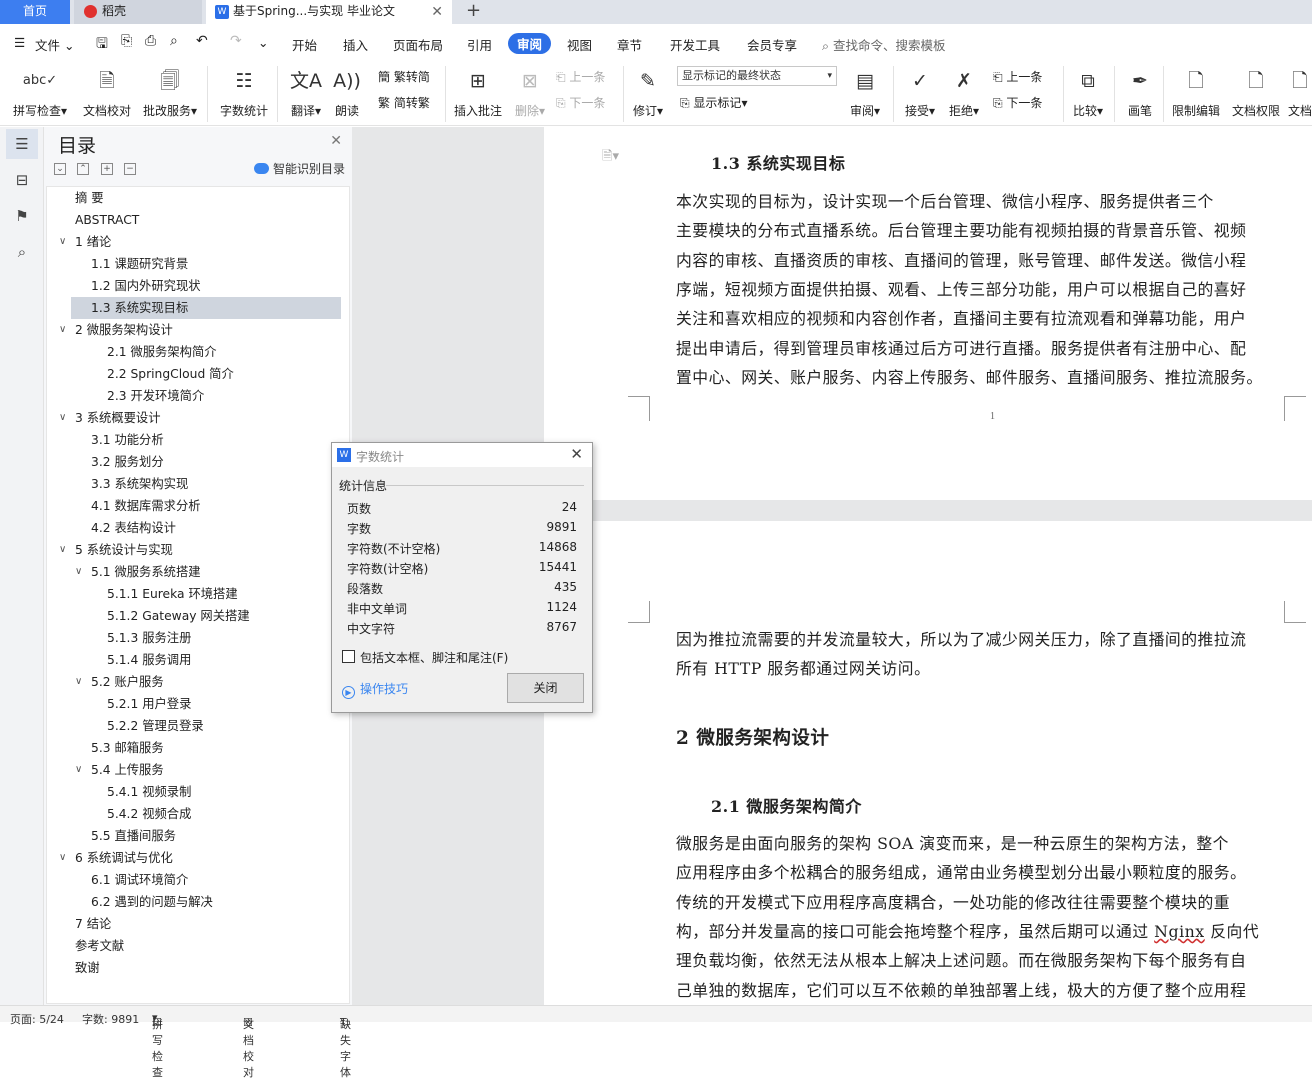  Describe the element at coordinates (772, 44) in the screenshot. I see `menu-member: 会员专享` at that location.